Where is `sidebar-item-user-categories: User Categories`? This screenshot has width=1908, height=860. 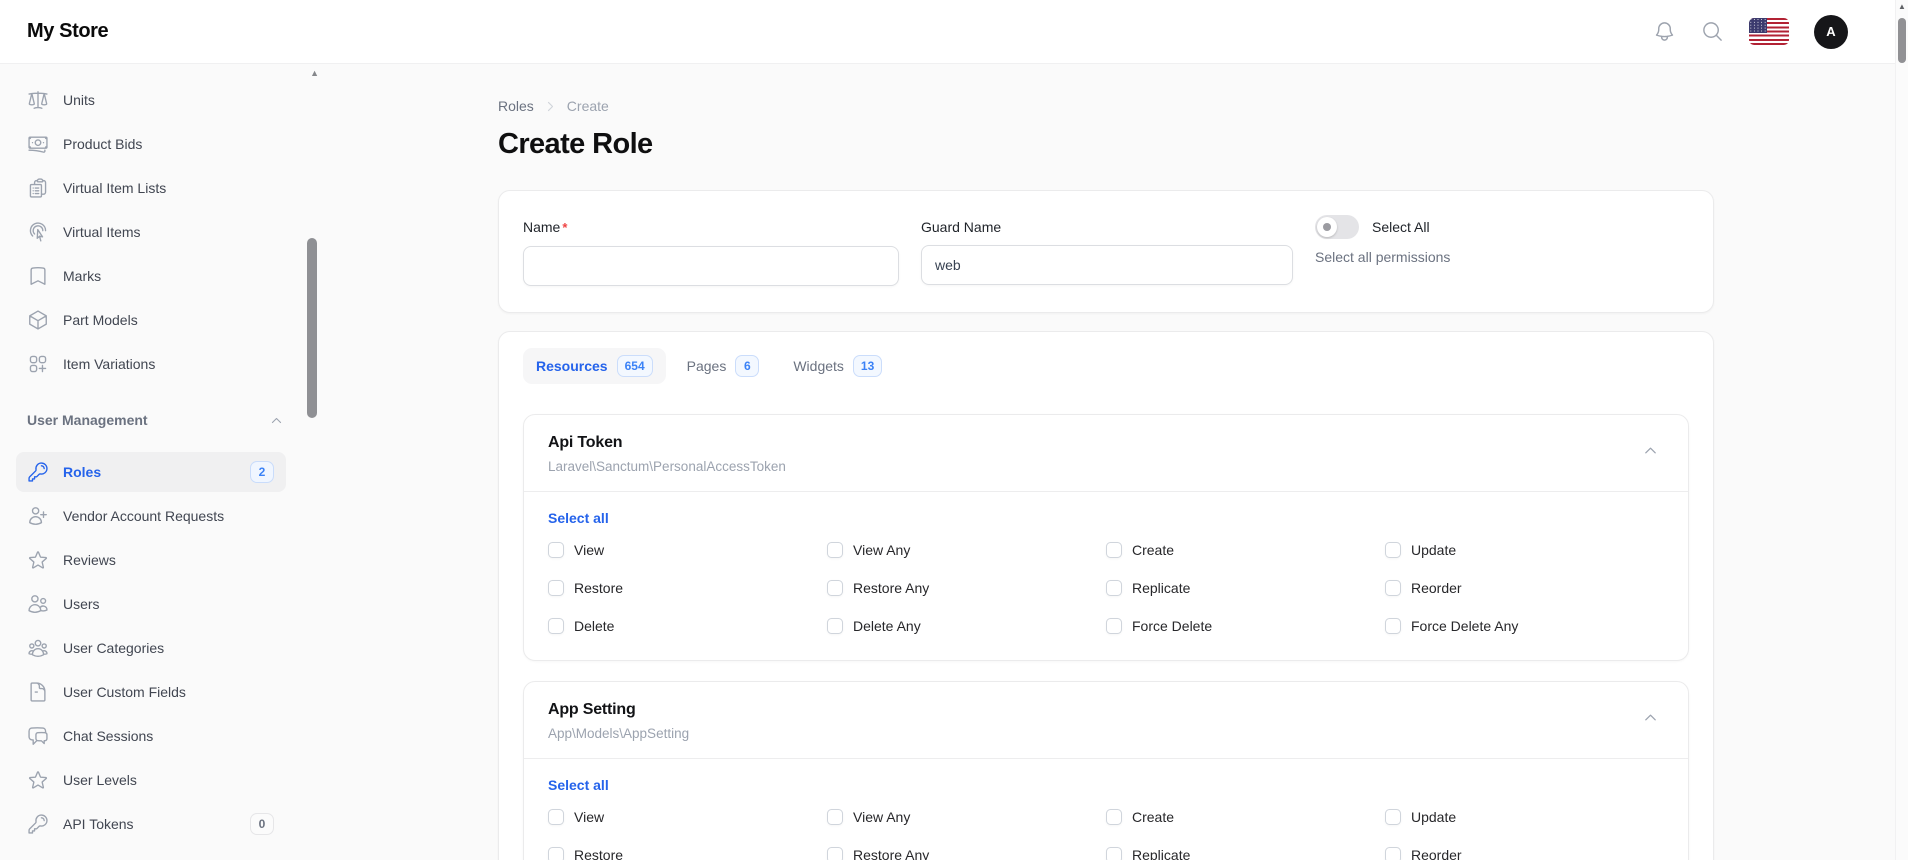
sidebar-item-user-categories: User Categories is located at coordinates (151, 648).